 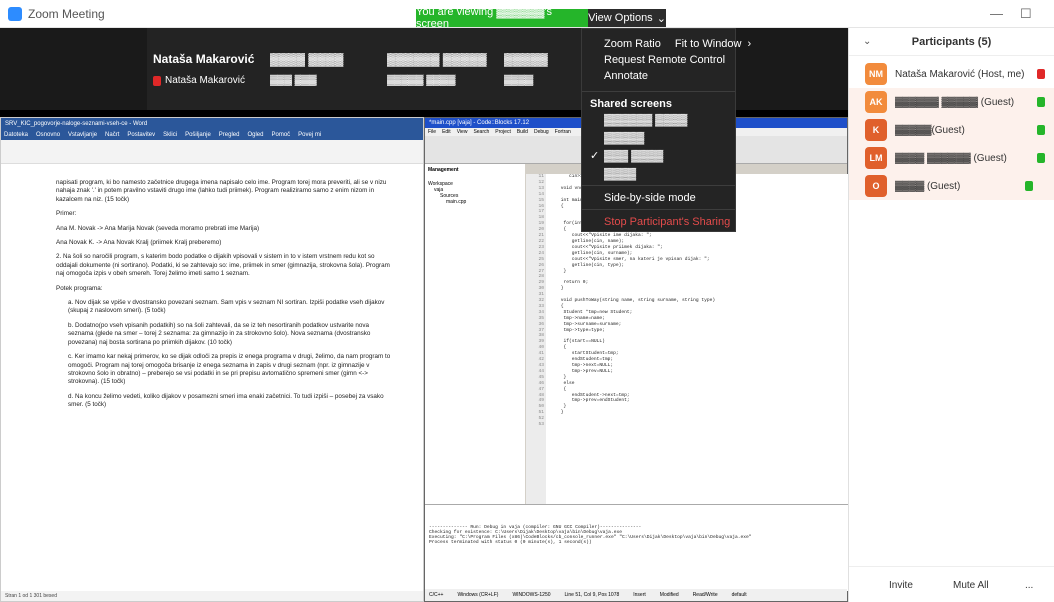 I want to click on status-item: Insert, so click(x=639, y=595).